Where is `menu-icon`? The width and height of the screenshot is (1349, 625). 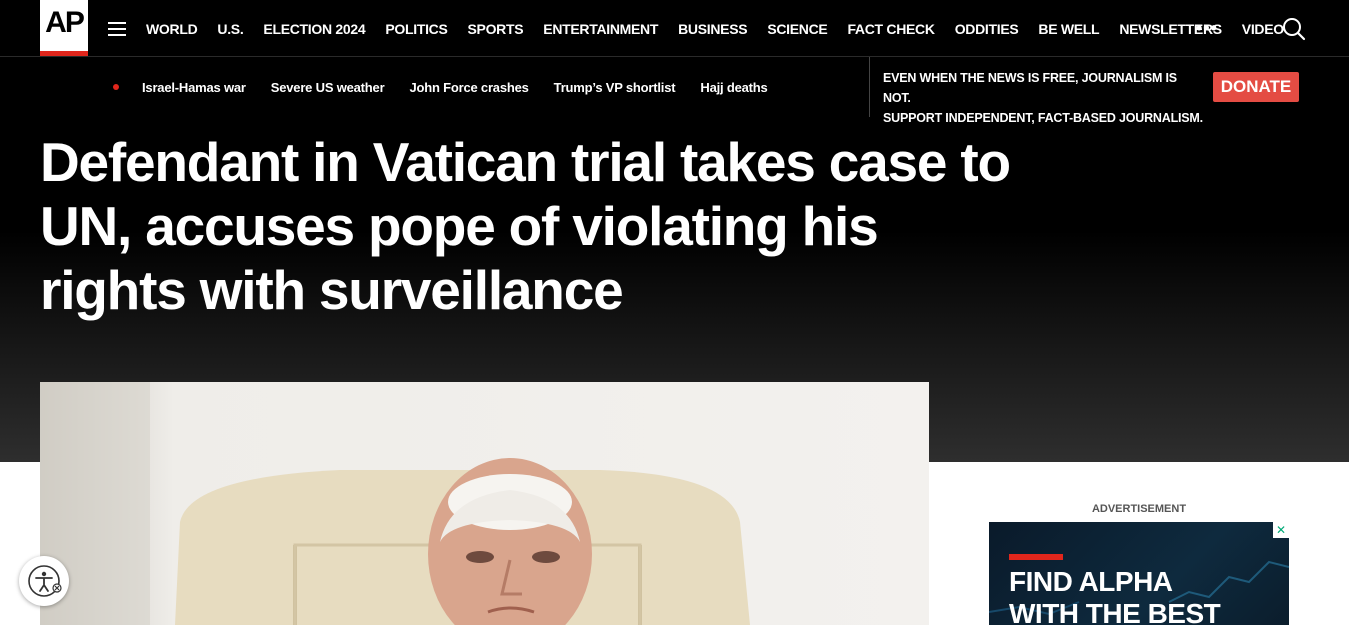
menu-icon is located at coordinates (117, 29).